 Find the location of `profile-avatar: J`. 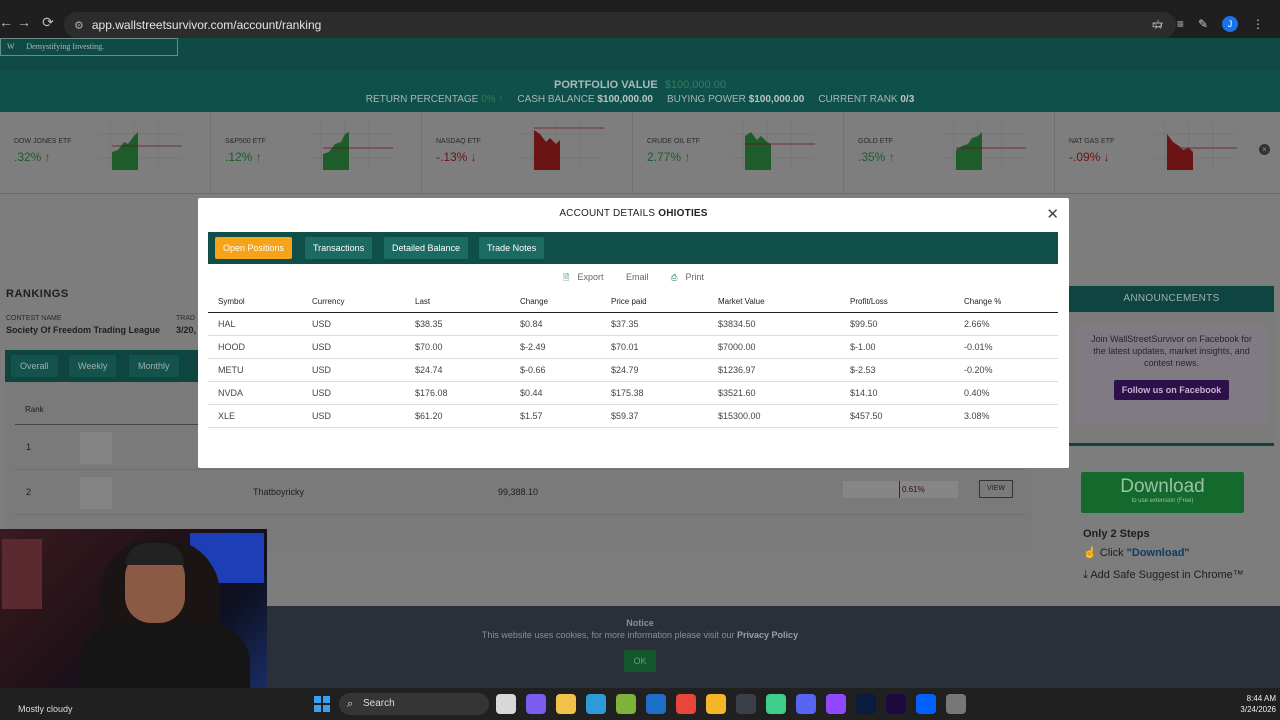

profile-avatar: J is located at coordinates (1230, 24).